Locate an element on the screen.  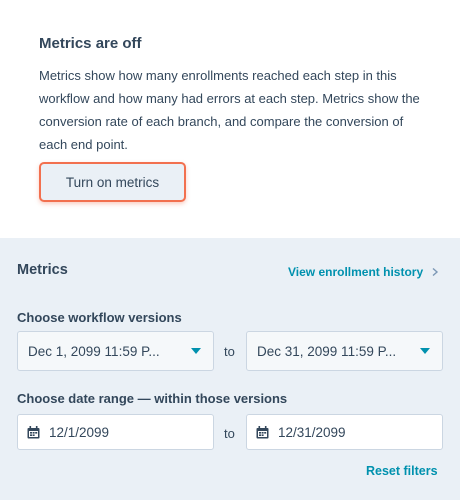
version-to-separator: to is located at coordinates (229, 351).